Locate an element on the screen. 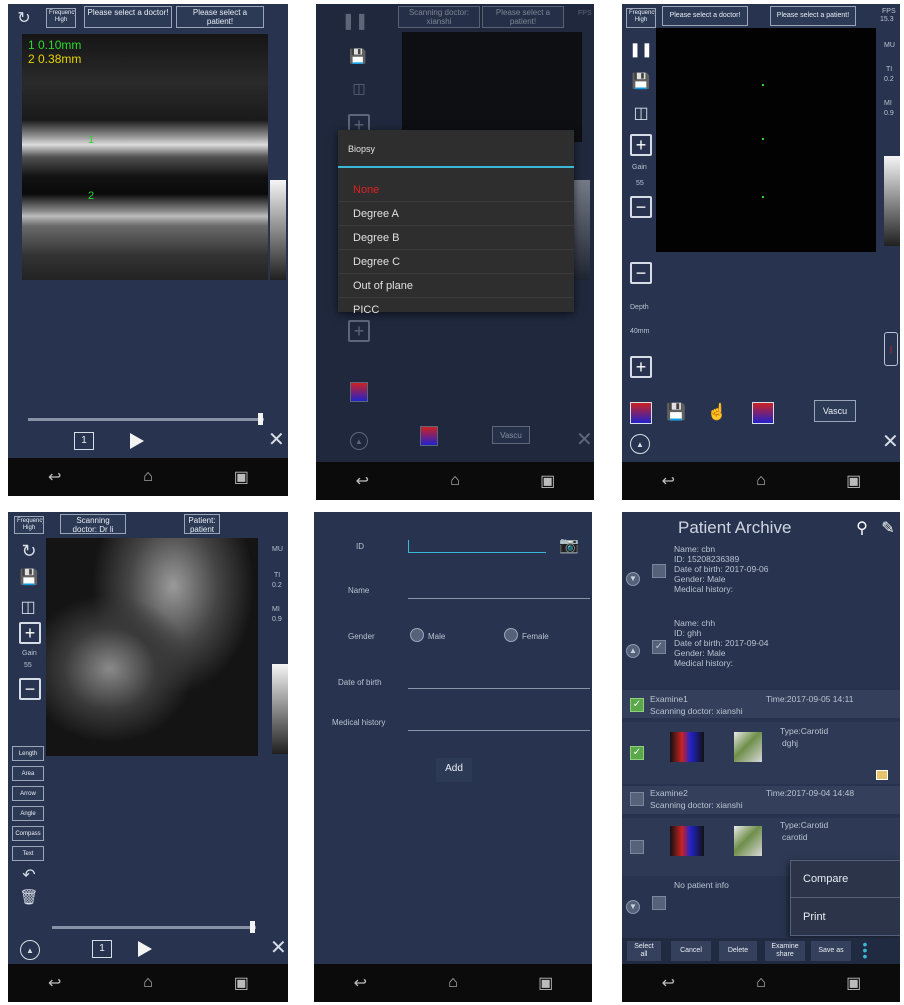 The image size is (904, 1005). biopsy-option-degree-c: Degree C is located at coordinates (456, 262).